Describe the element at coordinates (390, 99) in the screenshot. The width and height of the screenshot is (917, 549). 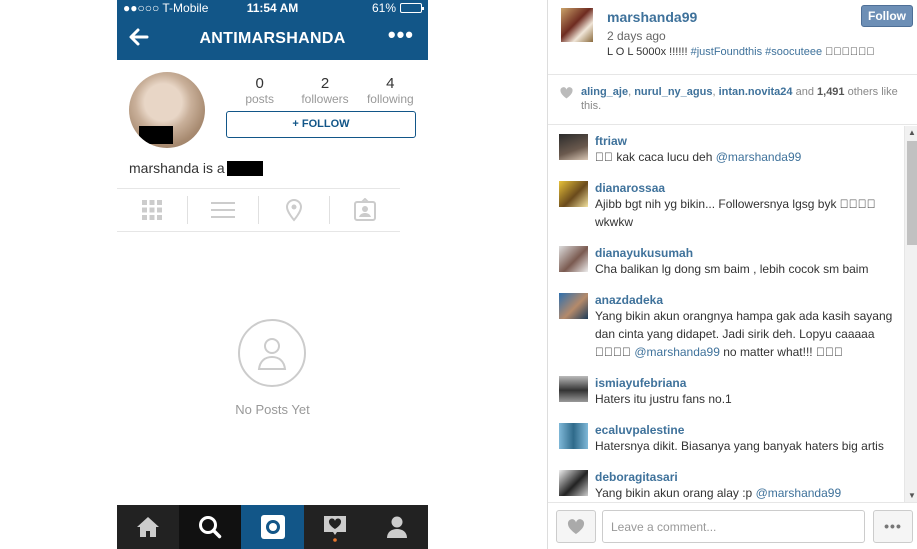
I see `stat-label: following` at that location.